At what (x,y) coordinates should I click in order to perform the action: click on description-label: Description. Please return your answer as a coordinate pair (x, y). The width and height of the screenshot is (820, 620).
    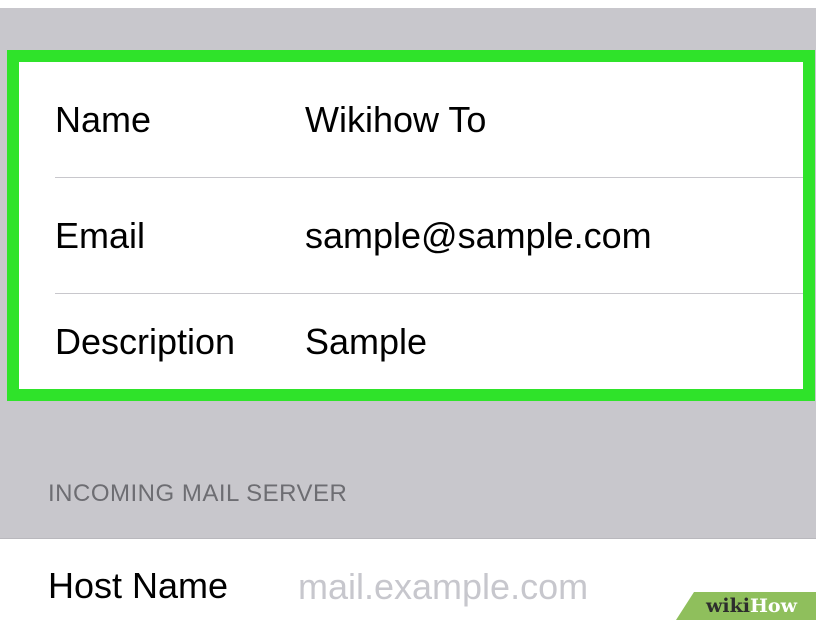
    Looking at the image, I should click on (145, 341).